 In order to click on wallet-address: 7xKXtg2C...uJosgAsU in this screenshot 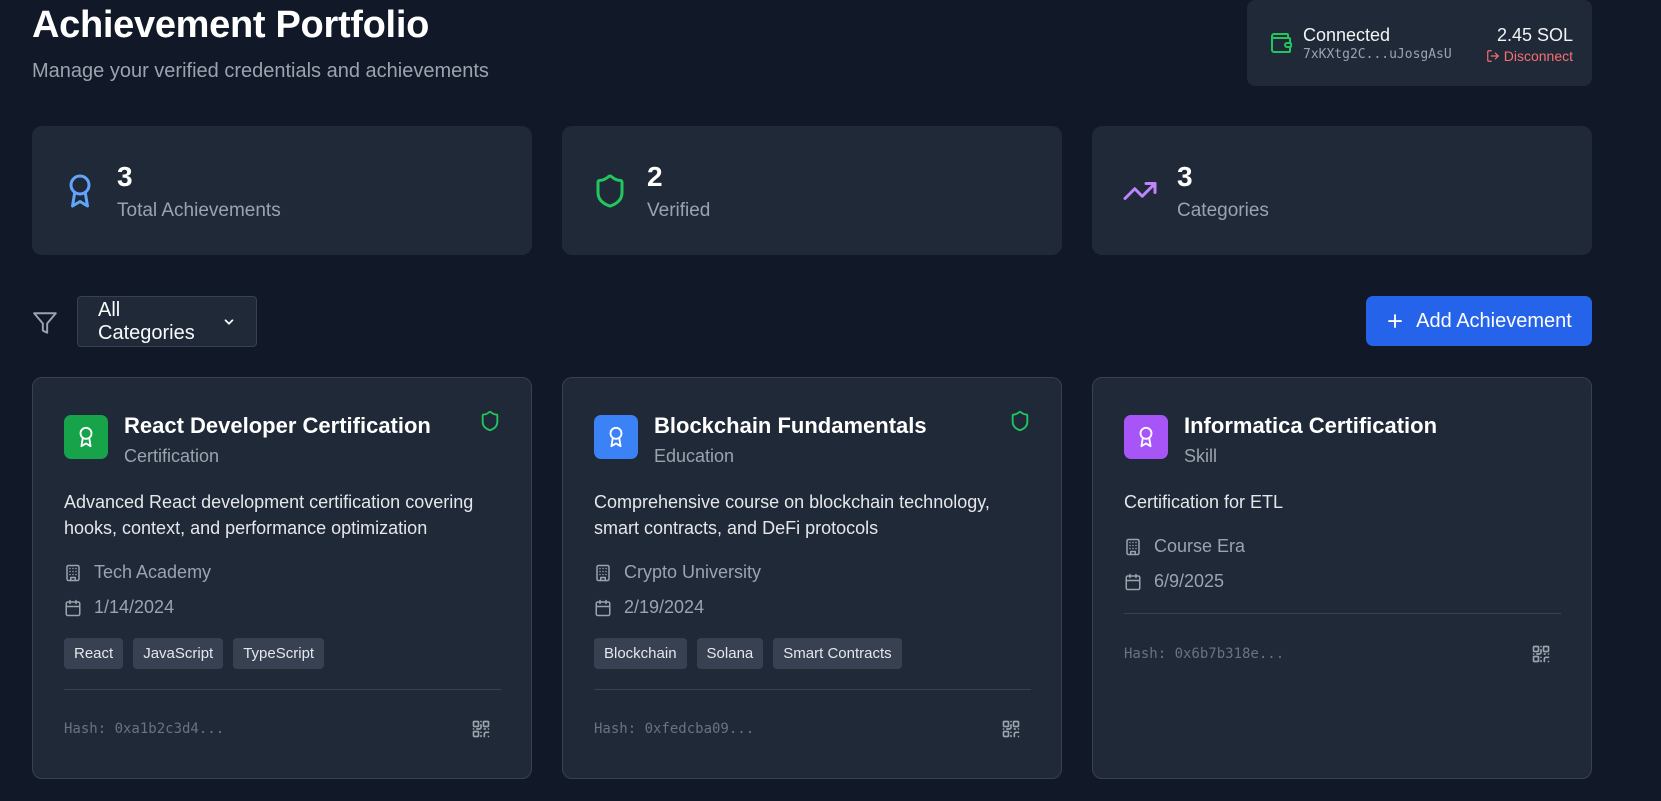, I will do `click(1377, 54)`.